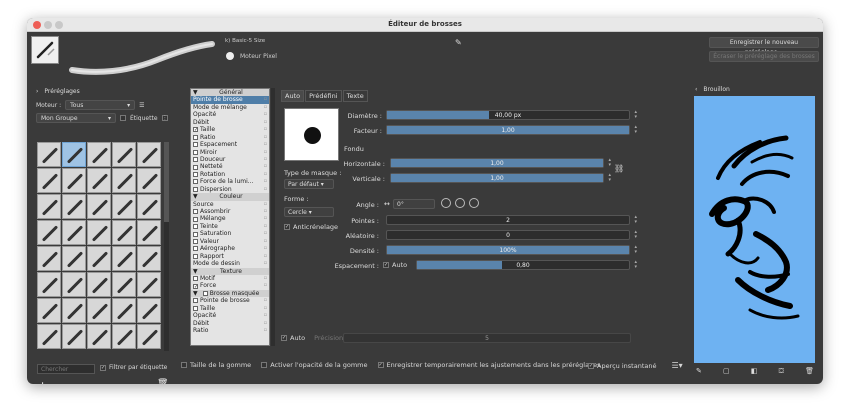  Describe the element at coordinates (446, 203) in the screenshot. I see `angle-dial-icon` at that location.